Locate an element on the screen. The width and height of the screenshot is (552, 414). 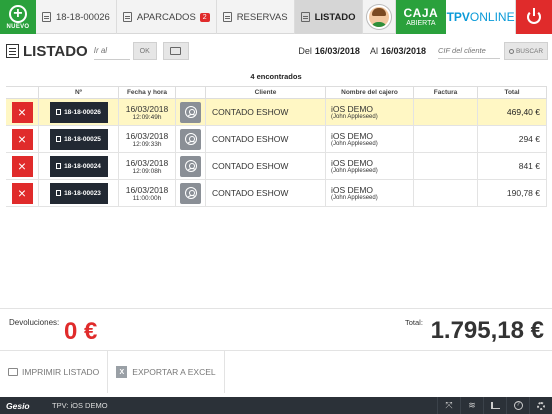
power-button is located at coordinates (534, 17).